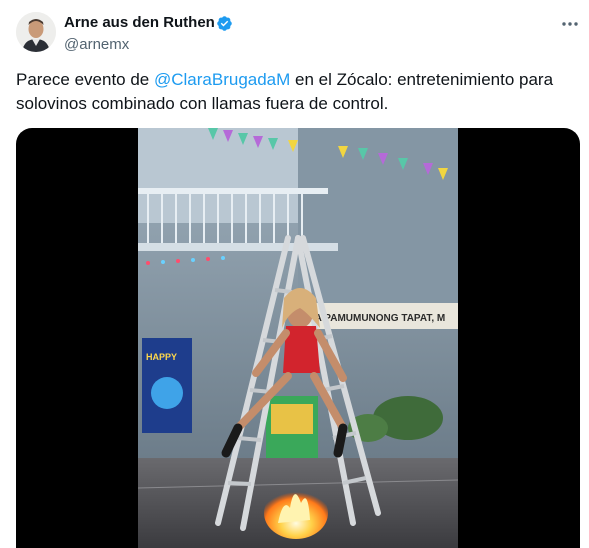 This screenshot has width=589, height=548. I want to click on author-name: Arne aus den Ruthen, so click(139, 23).